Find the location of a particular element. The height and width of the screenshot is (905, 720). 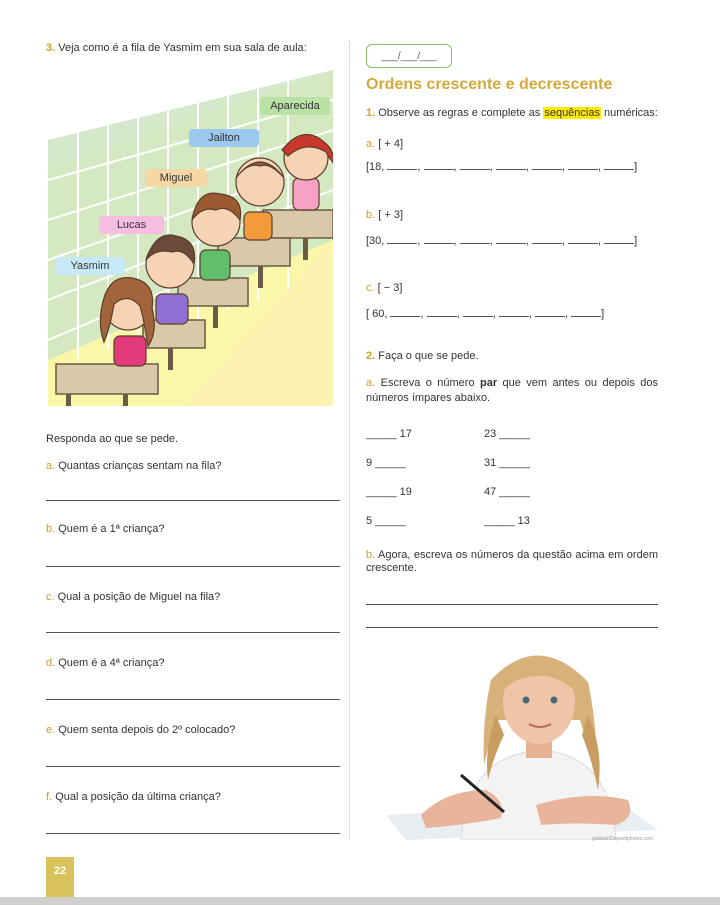

photo-credit: goldeer/Depositphotos.com is located at coordinates (622, 839).